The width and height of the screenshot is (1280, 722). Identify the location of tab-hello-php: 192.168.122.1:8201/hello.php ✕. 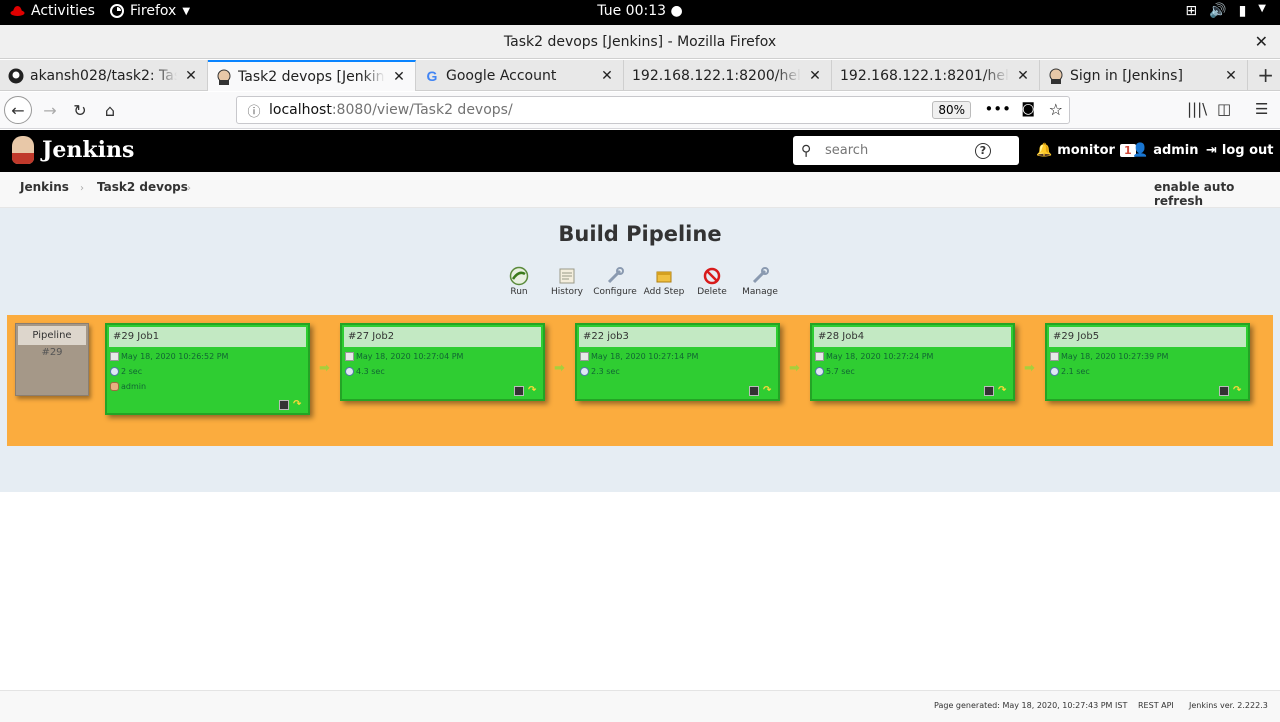
(936, 75).